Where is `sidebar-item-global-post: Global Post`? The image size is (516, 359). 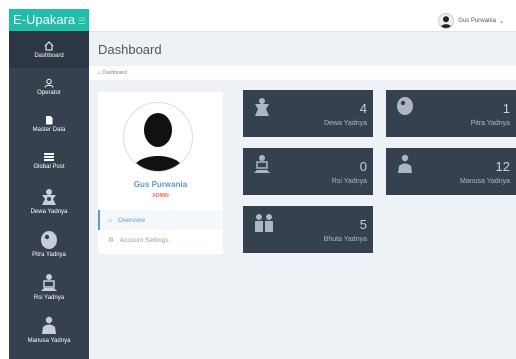 sidebar-item-global-post: Global Post is located at coordinates (49, 160).